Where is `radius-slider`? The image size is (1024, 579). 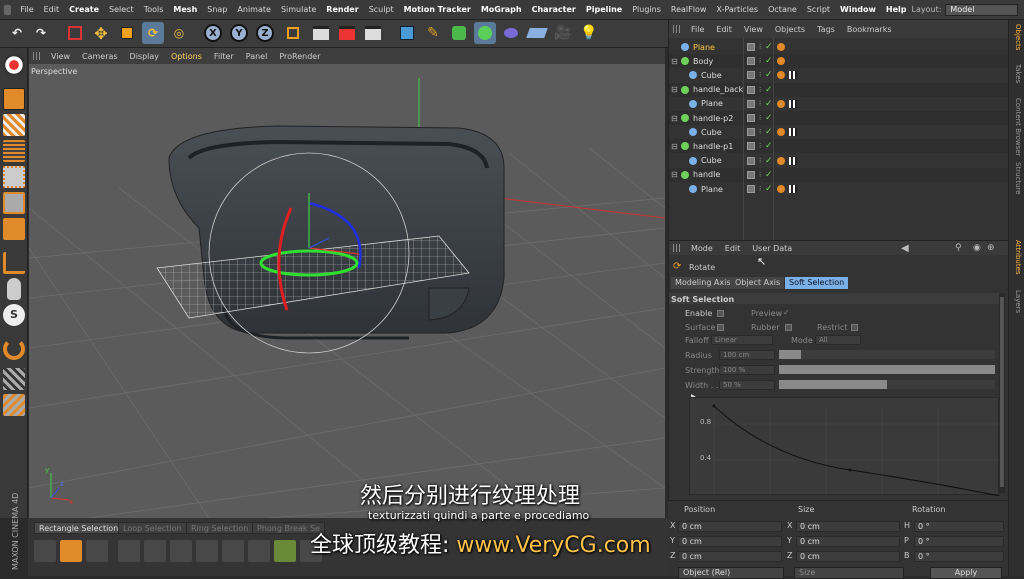 radius-slider is located at coordinates (790, 354).